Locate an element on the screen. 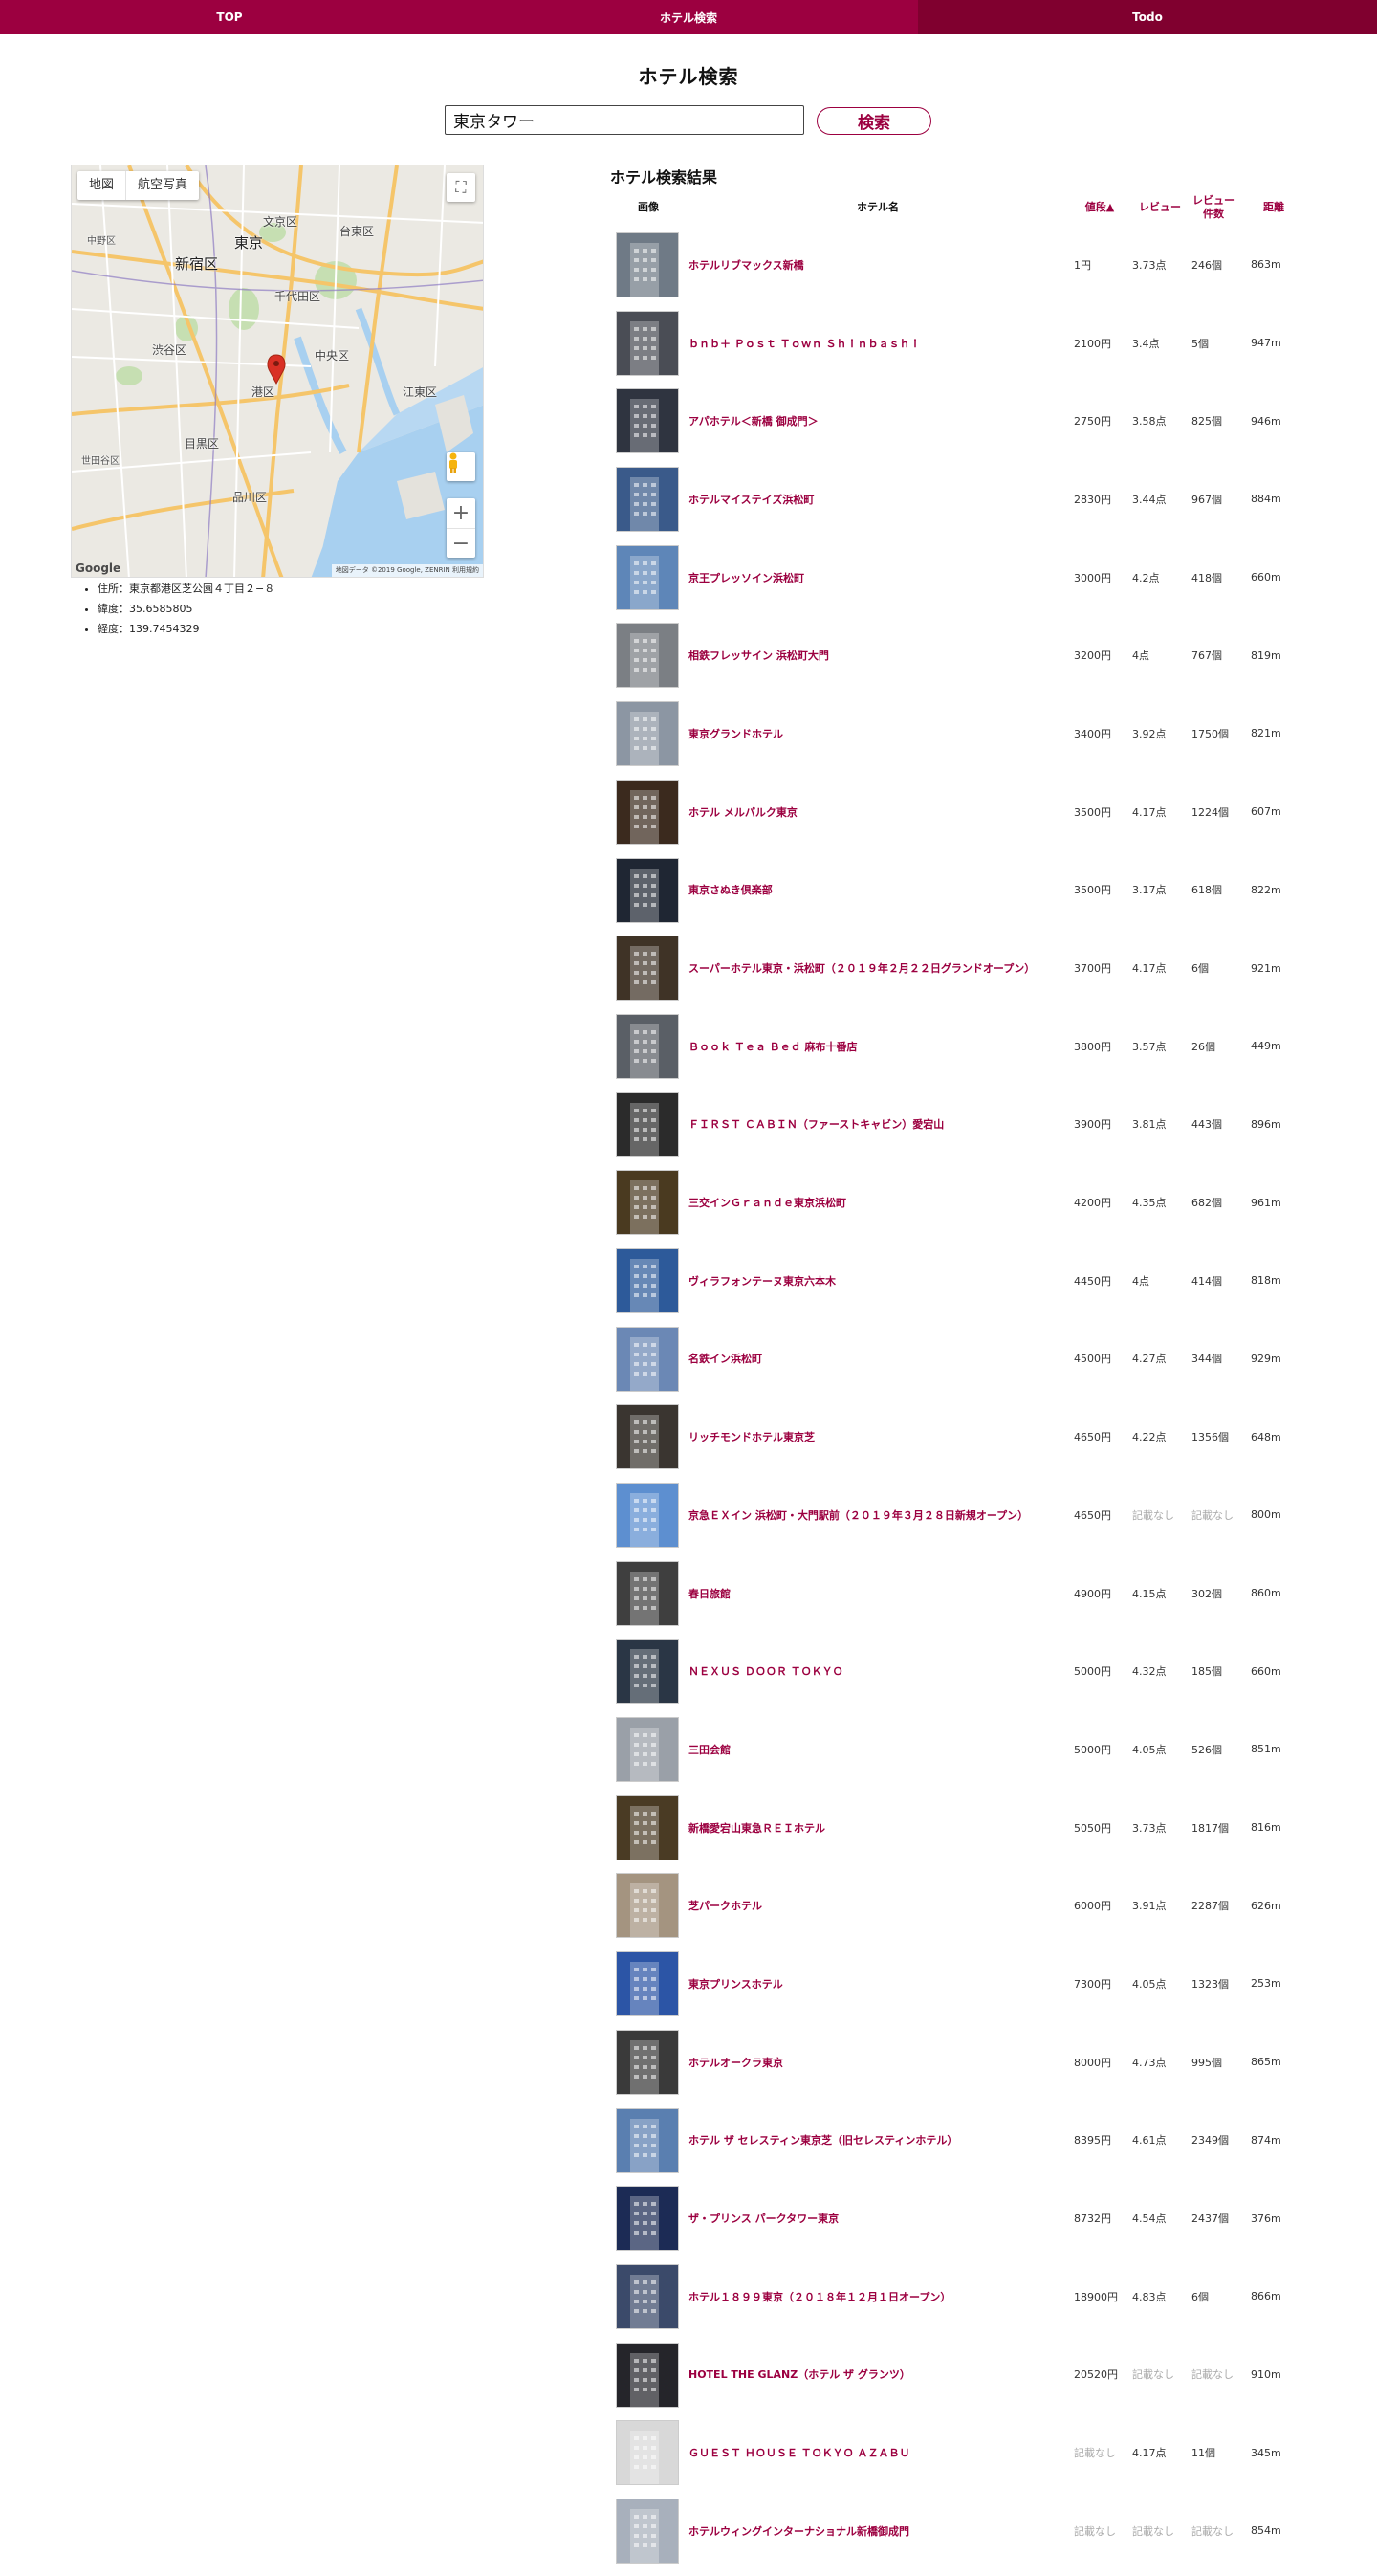  hotel-price: 4450円 is located at coordinates (1093, 1281).